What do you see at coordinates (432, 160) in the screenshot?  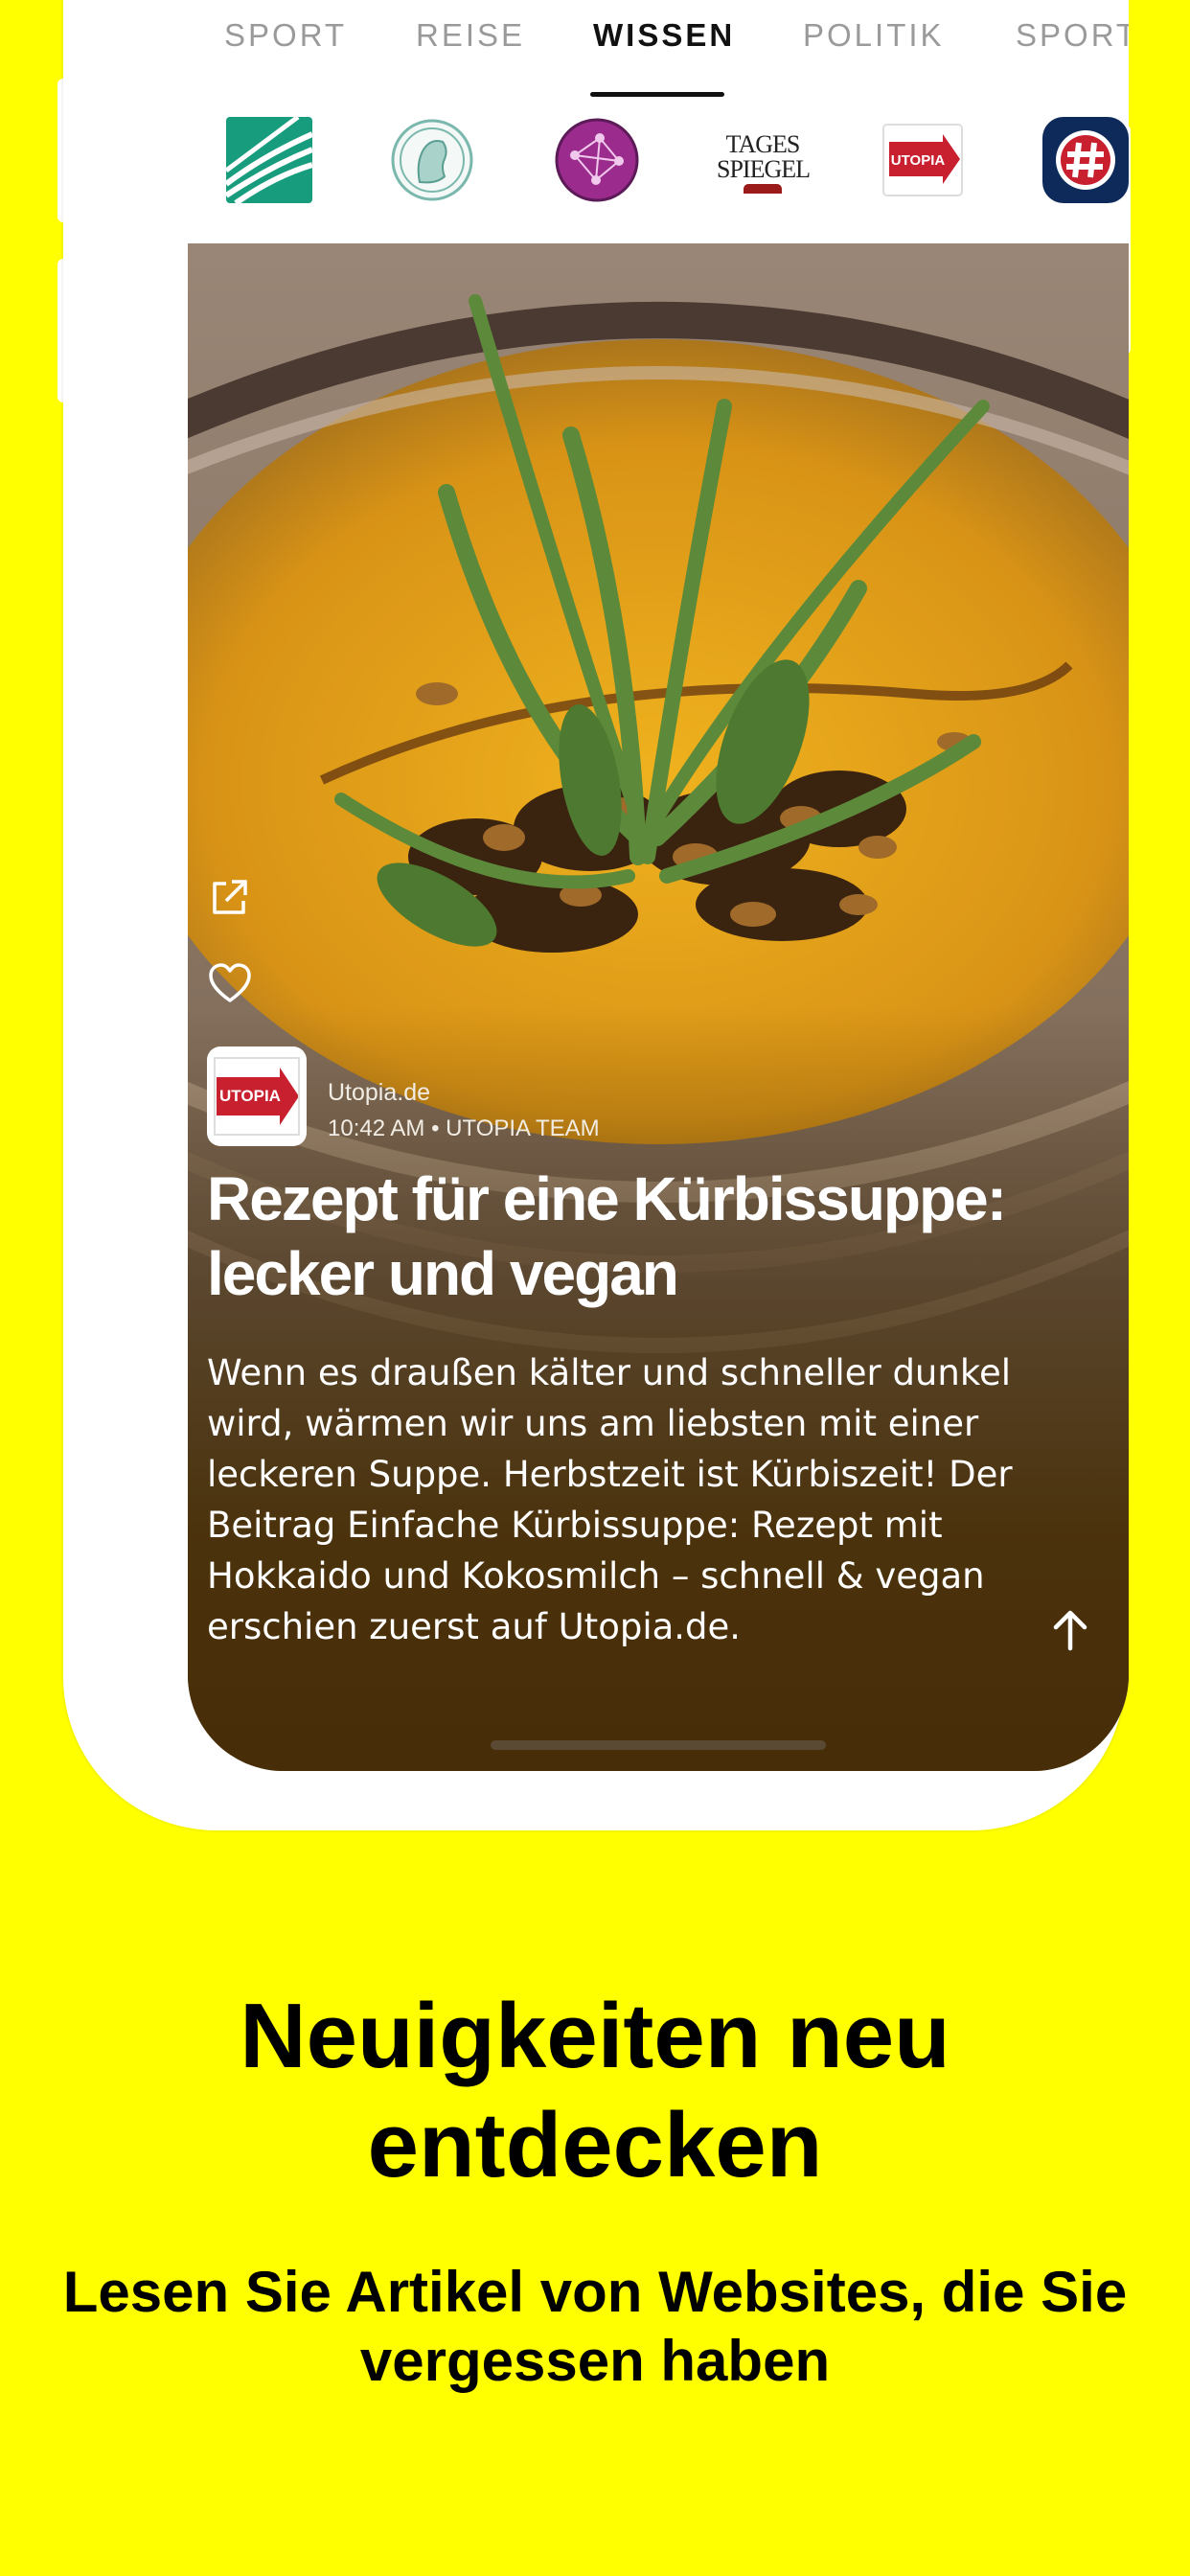 I see `max-planck-logo-icon` at bounding box center [432, 160].